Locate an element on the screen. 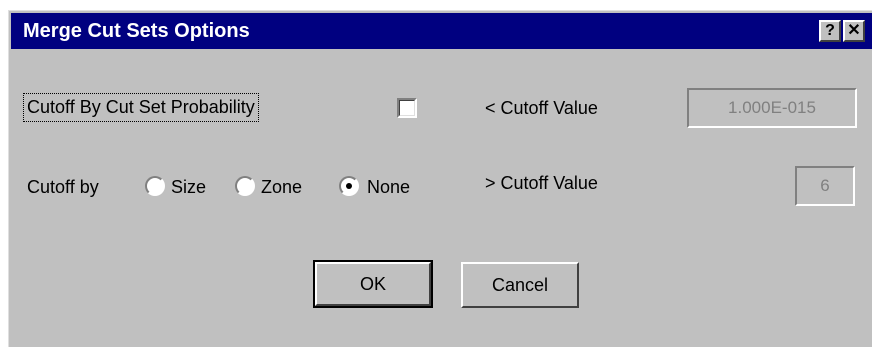 The width and height of the screenshot is (872, 347). radio-dot is located at coordinates (349, 186).